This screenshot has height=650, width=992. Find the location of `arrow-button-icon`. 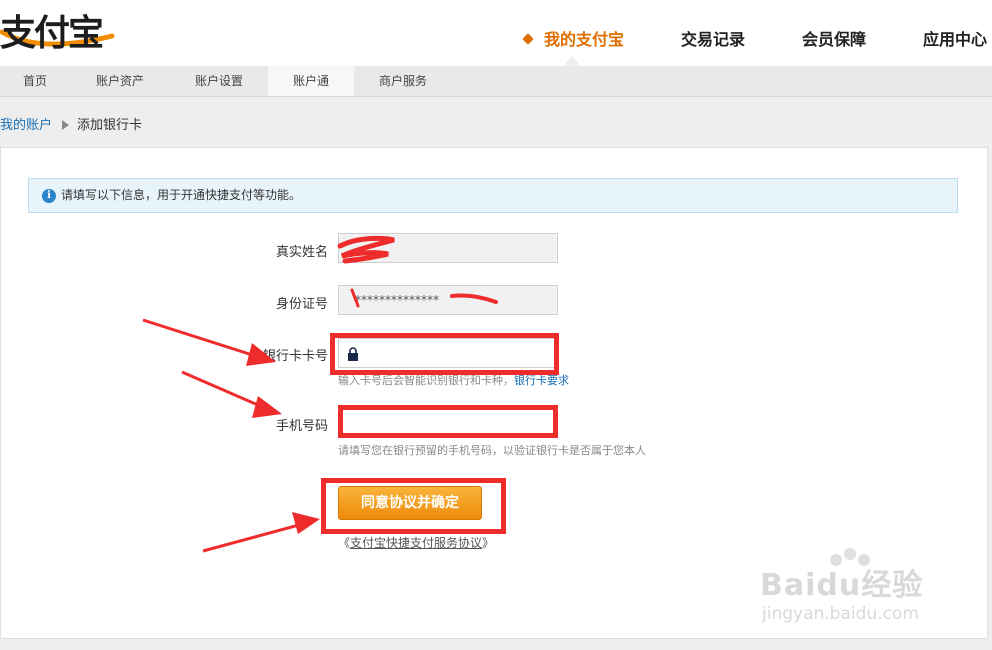

arrow-button-icon is located at coordinates (261, 532).